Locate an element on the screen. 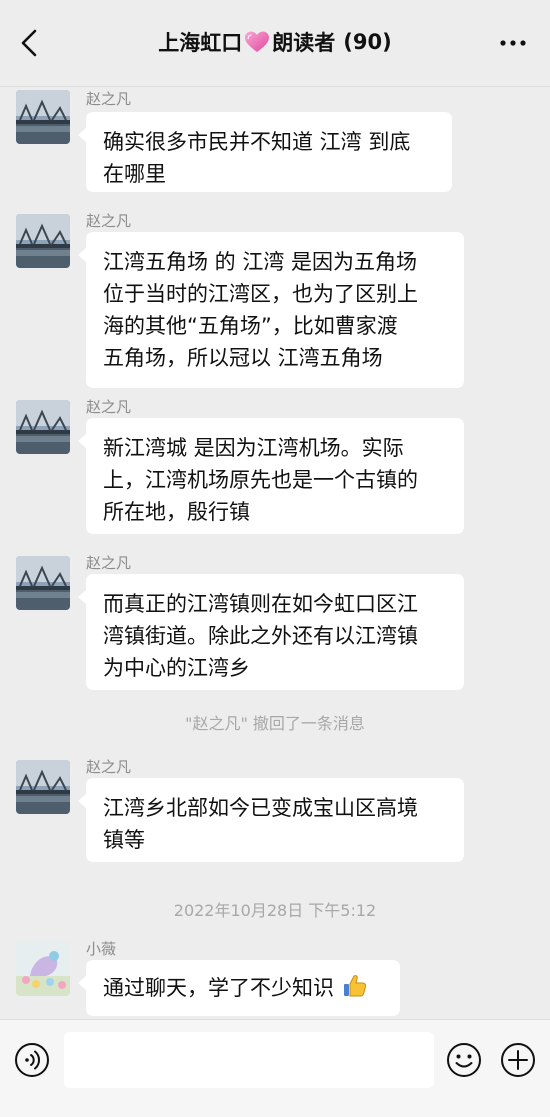  message-bubble: 江湾乡北部如今已变成宝山区高境 镇等 is located at coordinates (271, 820).